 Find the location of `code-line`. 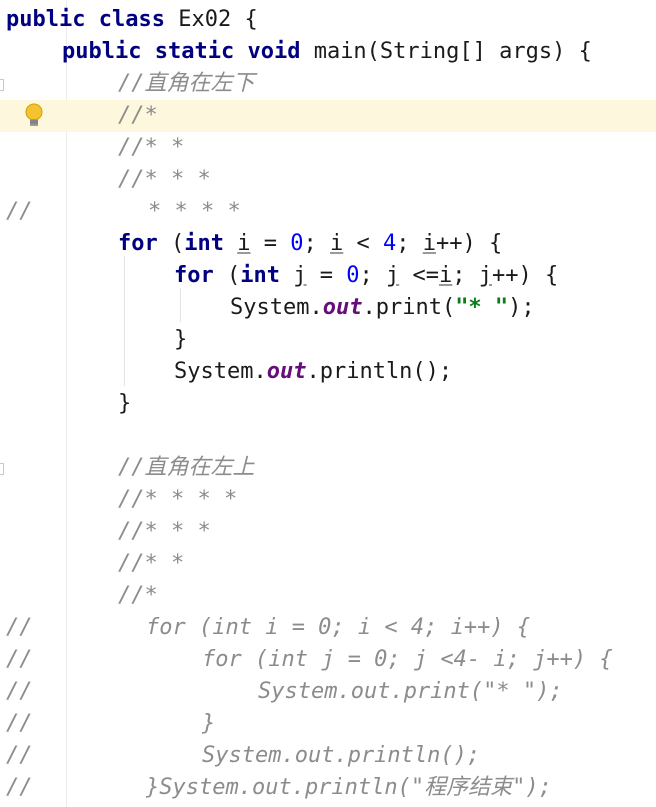

code-line is located at coordinates (328, 436).